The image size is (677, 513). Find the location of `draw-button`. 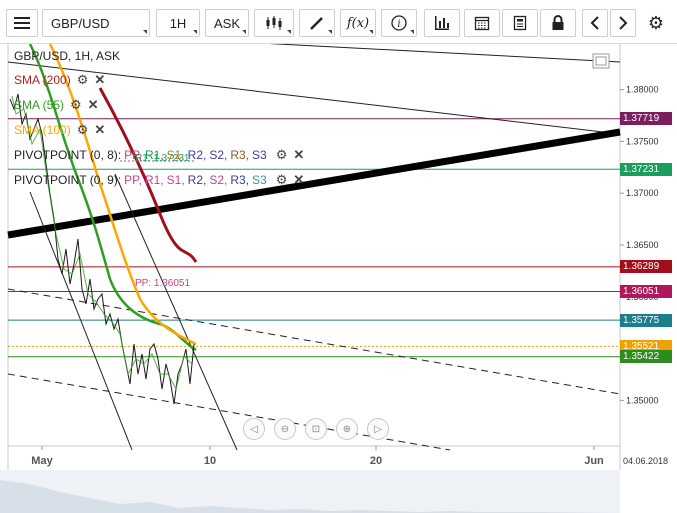

draw-button is located at coordinates (317, 23).